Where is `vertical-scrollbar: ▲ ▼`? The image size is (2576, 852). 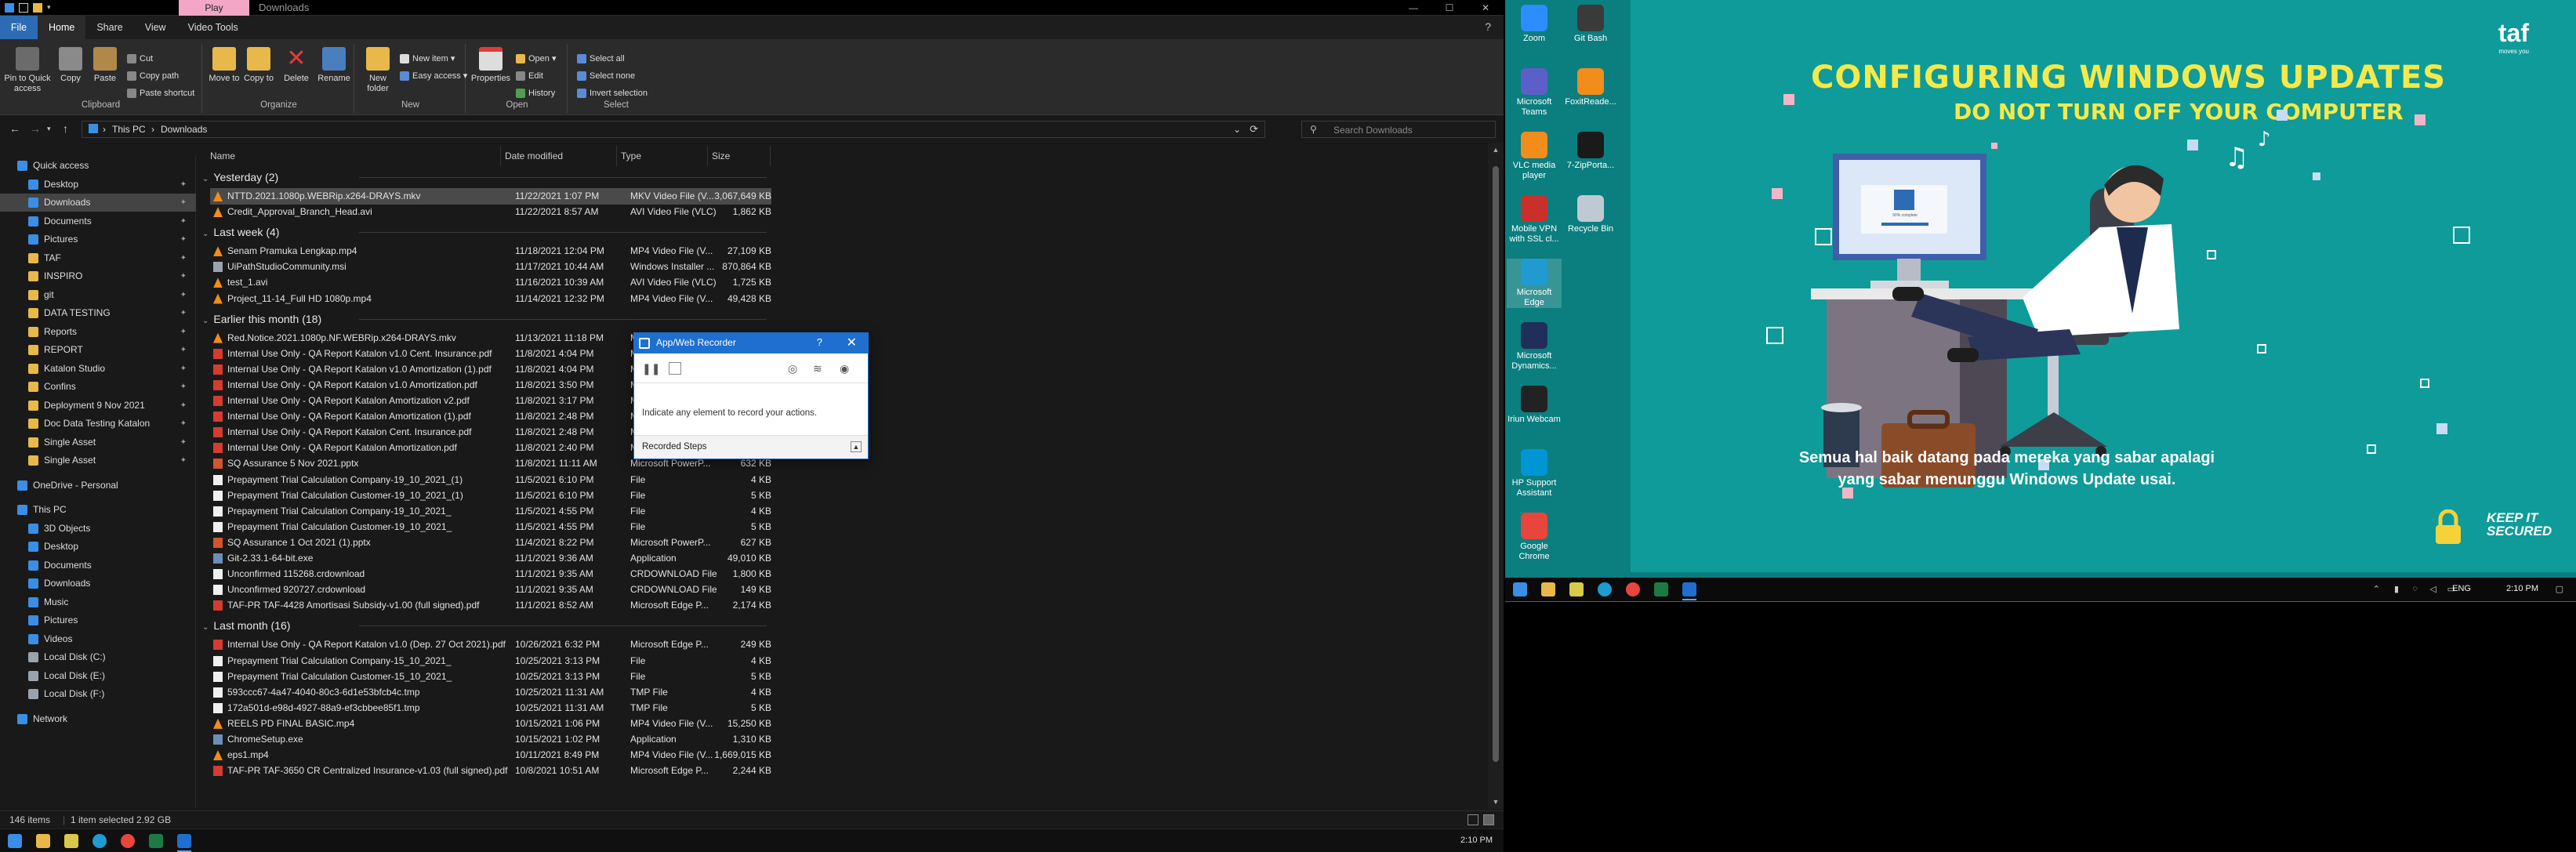
vertical-scrollbar: ▲ ▼ is located at coordinates (1496, 476).